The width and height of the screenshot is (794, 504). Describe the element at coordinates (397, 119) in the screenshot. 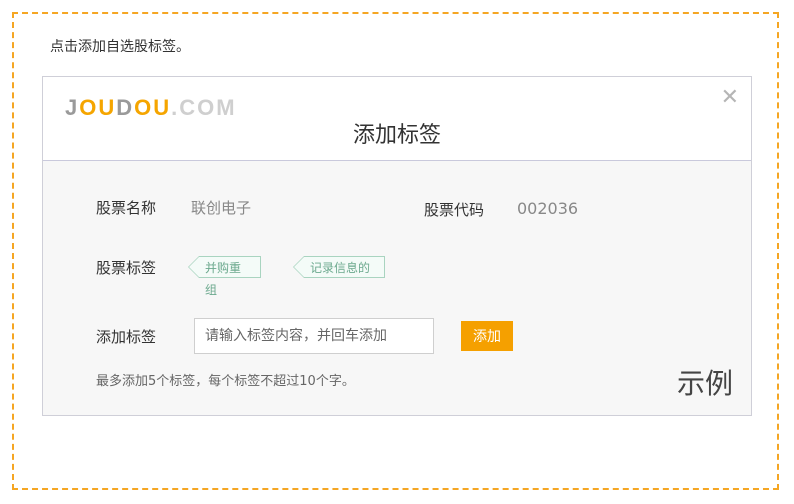

I see `dialog-header: JOUDOU.COM 添加标签 ✕` at that location.